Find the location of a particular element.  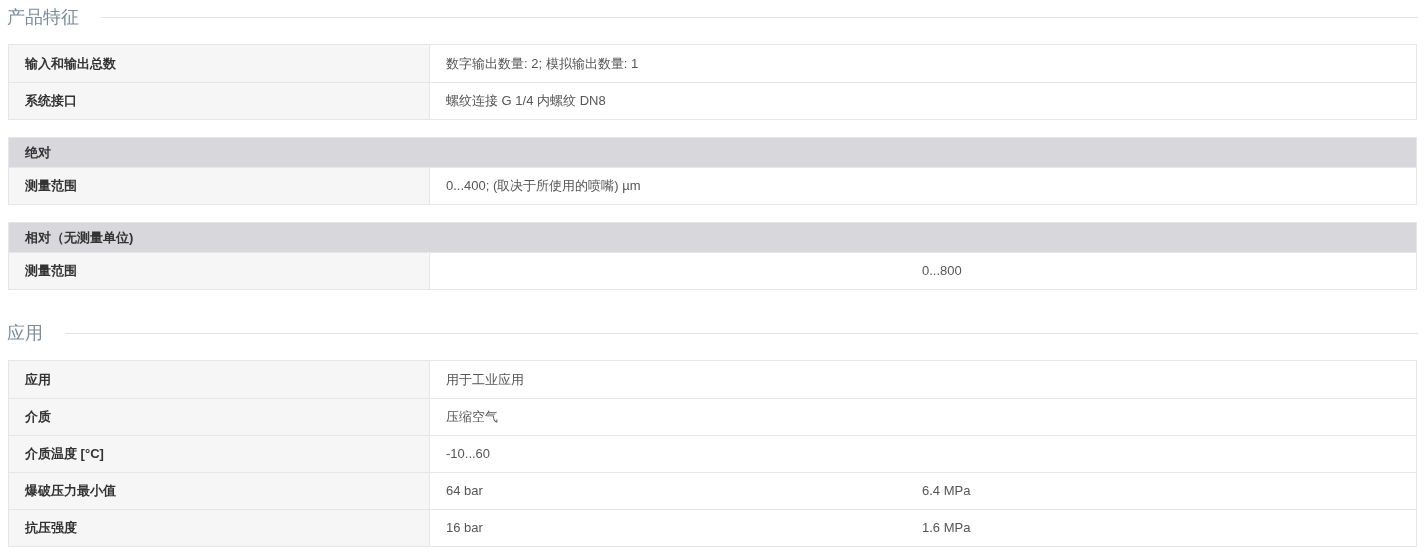

value-cell-text: 0...400; (取决于所使用的喷嘴) µm is located at coordinates (543, 186).